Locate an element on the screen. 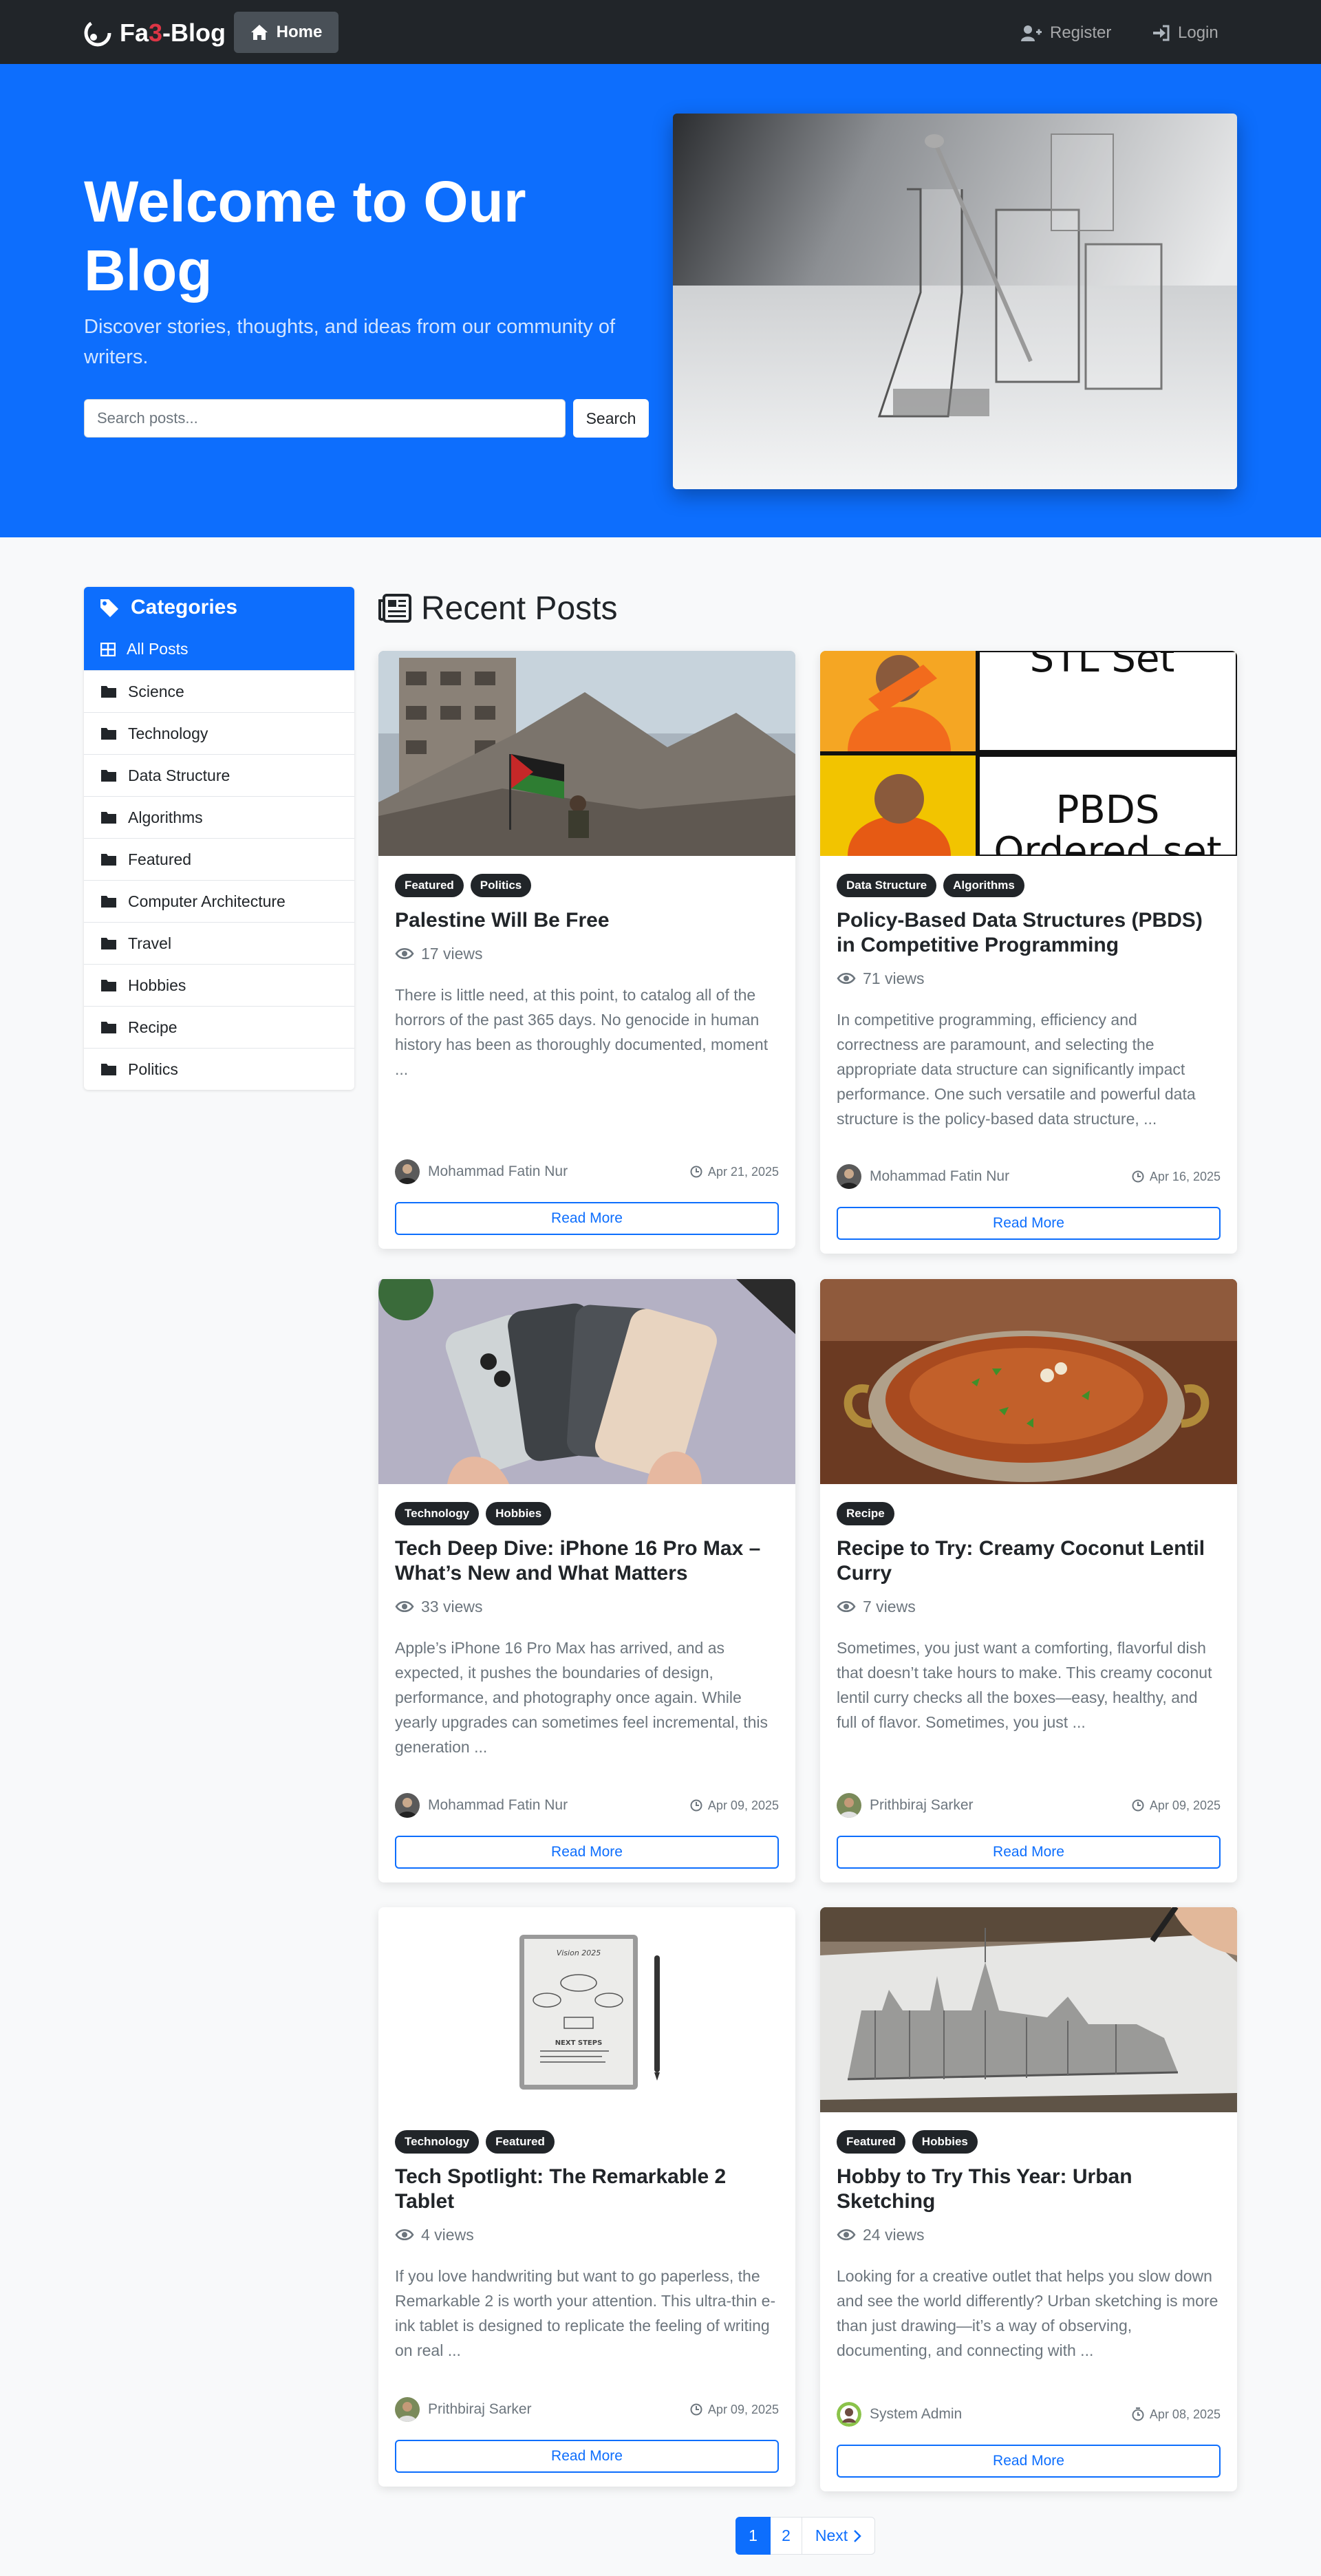 The width and height of the screenshot is (1321, 2576). views-count: 17 views is located at coordinates (452, 953).